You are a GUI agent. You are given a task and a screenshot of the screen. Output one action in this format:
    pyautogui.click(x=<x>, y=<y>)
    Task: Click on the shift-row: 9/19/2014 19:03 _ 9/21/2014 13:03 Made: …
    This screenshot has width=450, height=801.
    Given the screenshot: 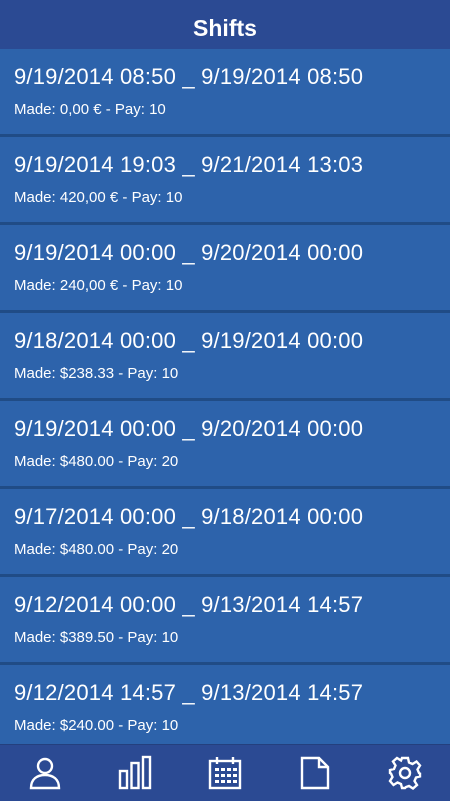 What is the action you would take?
    pyautogui.click(x=225, y=181)
    